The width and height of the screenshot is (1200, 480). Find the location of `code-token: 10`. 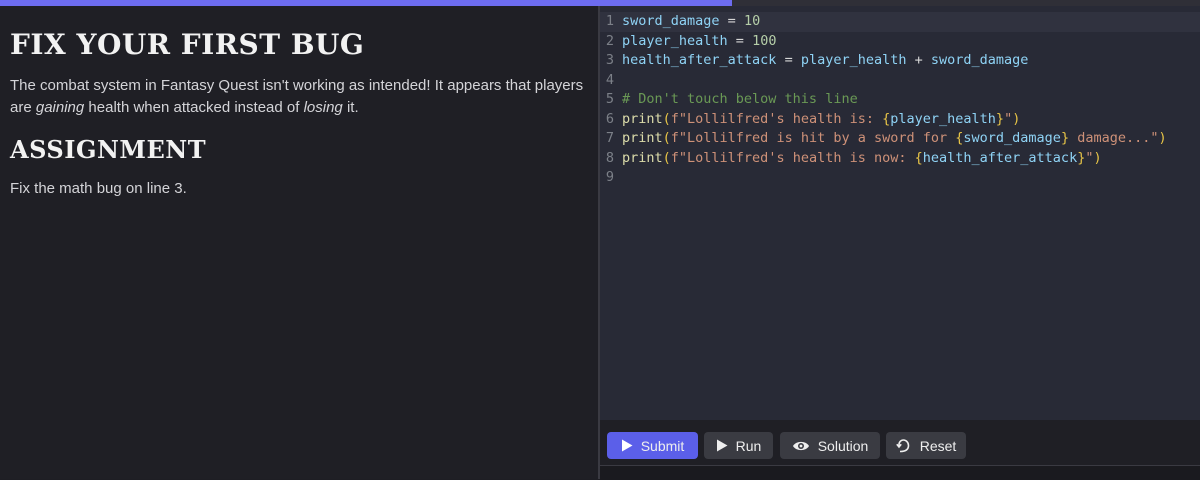

code-token: 10 is located at coordinates (752, 21).